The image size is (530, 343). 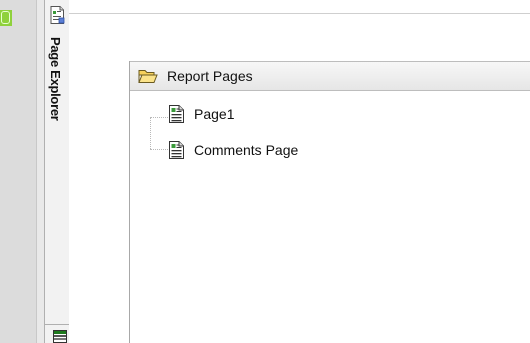 What do you see at coordinates (60, 336) in the screenshot?
I see `toolbox-icon` at bounding box center [60, 336].